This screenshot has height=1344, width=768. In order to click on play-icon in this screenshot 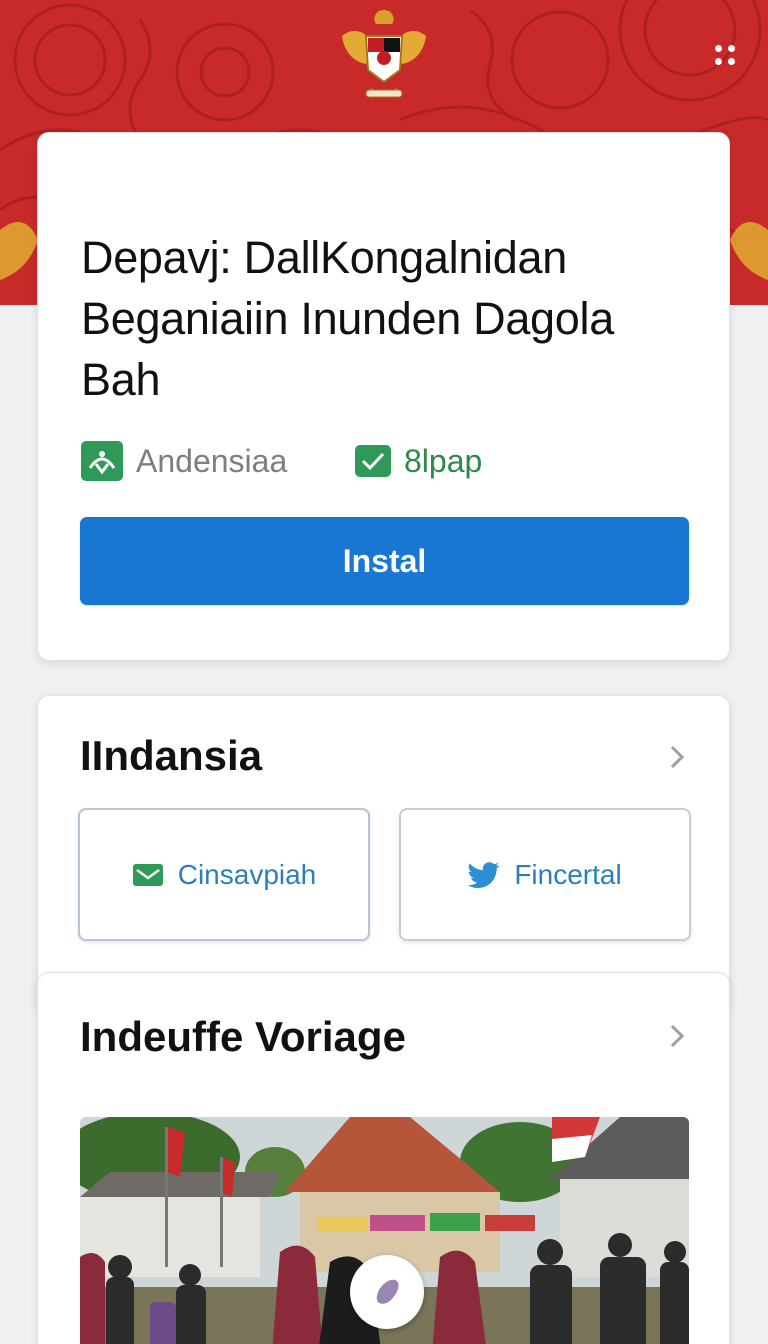, I will do `click(387, 1291)`.